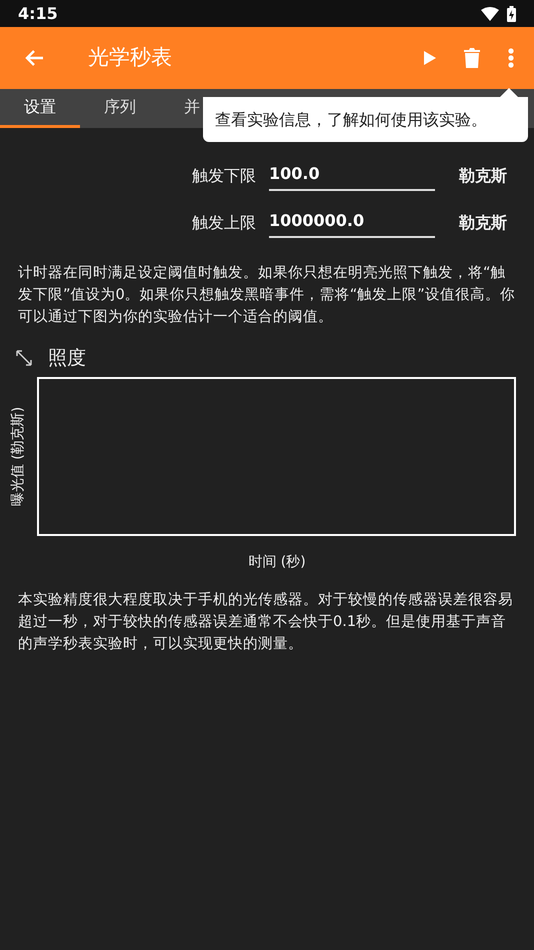 The height and width of the screenshot is (950, 534). I want to click on more-options-icon, so click(511, 58).